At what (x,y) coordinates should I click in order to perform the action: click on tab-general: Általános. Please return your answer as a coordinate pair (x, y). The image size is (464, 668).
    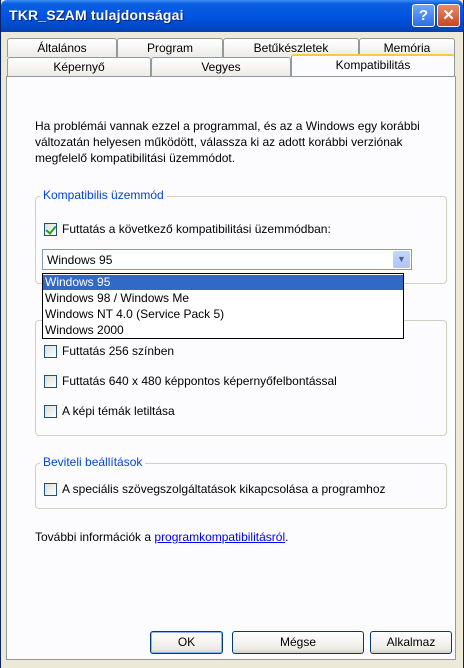
    Looking at the image, I should click on (62, 47).